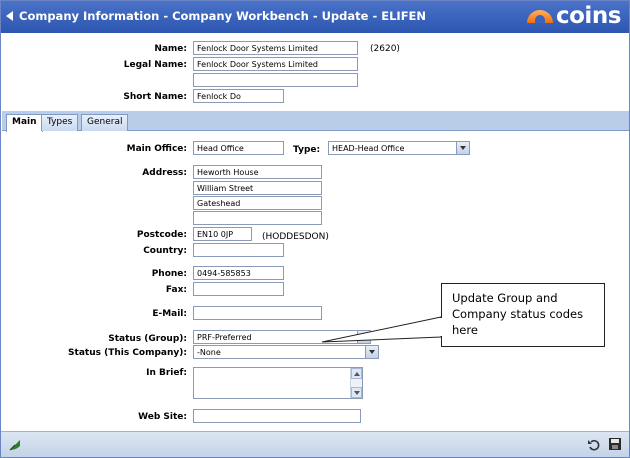 This screenshot has width=630, height=458. I want to click on phone-label: Phone:, so click(169, 274).